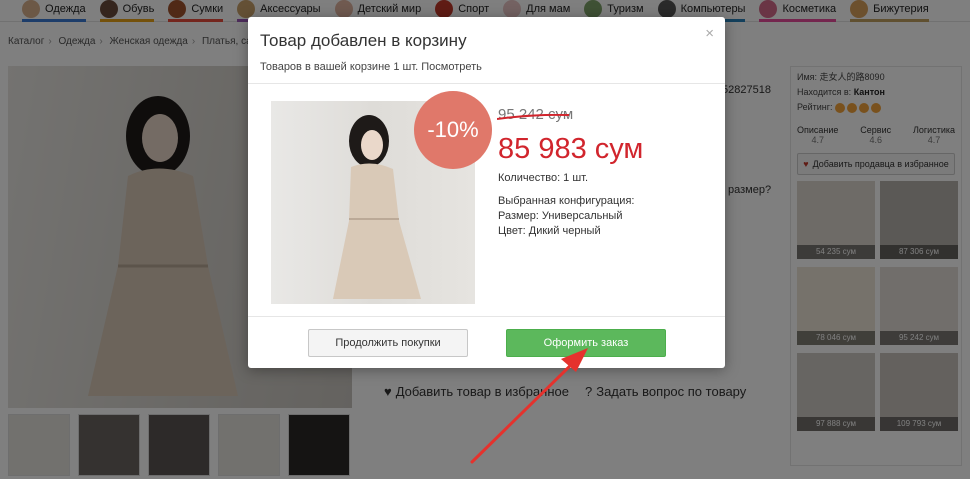 This screenshot has height=479, width=970. What do you see at coordinates (571, 149) in the screenshot?
I see `new-price: 85 983 сум` at bounding box center [571, 149].